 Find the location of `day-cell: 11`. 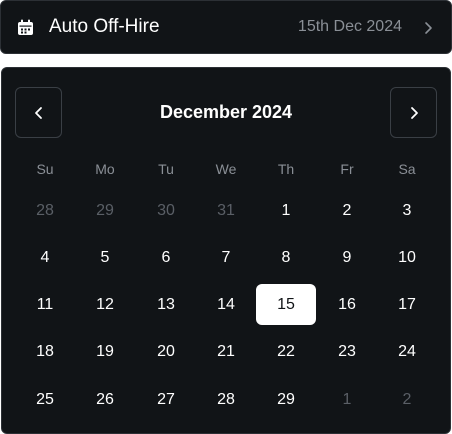

day-cell: 11 is located at coordinates (45, 304).